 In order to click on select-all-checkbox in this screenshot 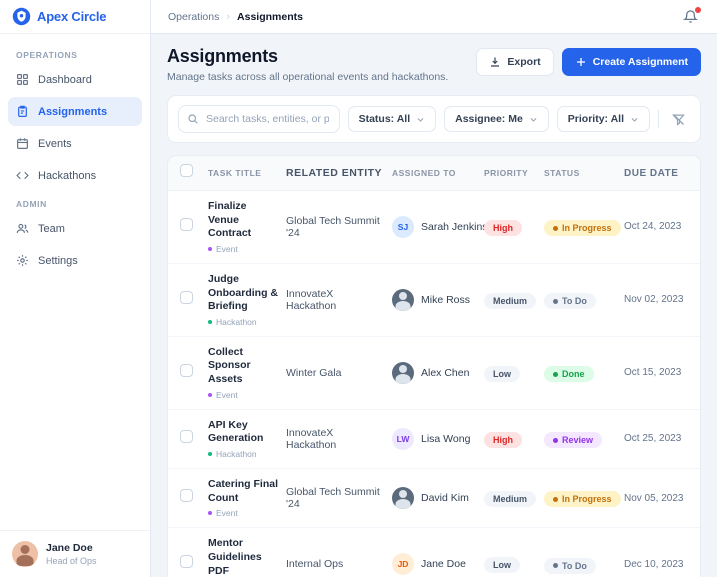, I will do `click(186, 170)`.